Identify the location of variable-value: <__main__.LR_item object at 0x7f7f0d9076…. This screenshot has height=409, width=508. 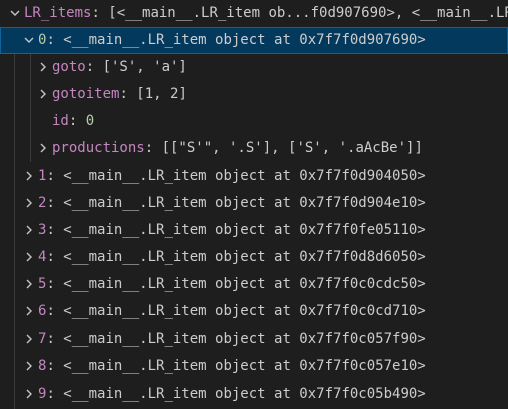
(244, 40).